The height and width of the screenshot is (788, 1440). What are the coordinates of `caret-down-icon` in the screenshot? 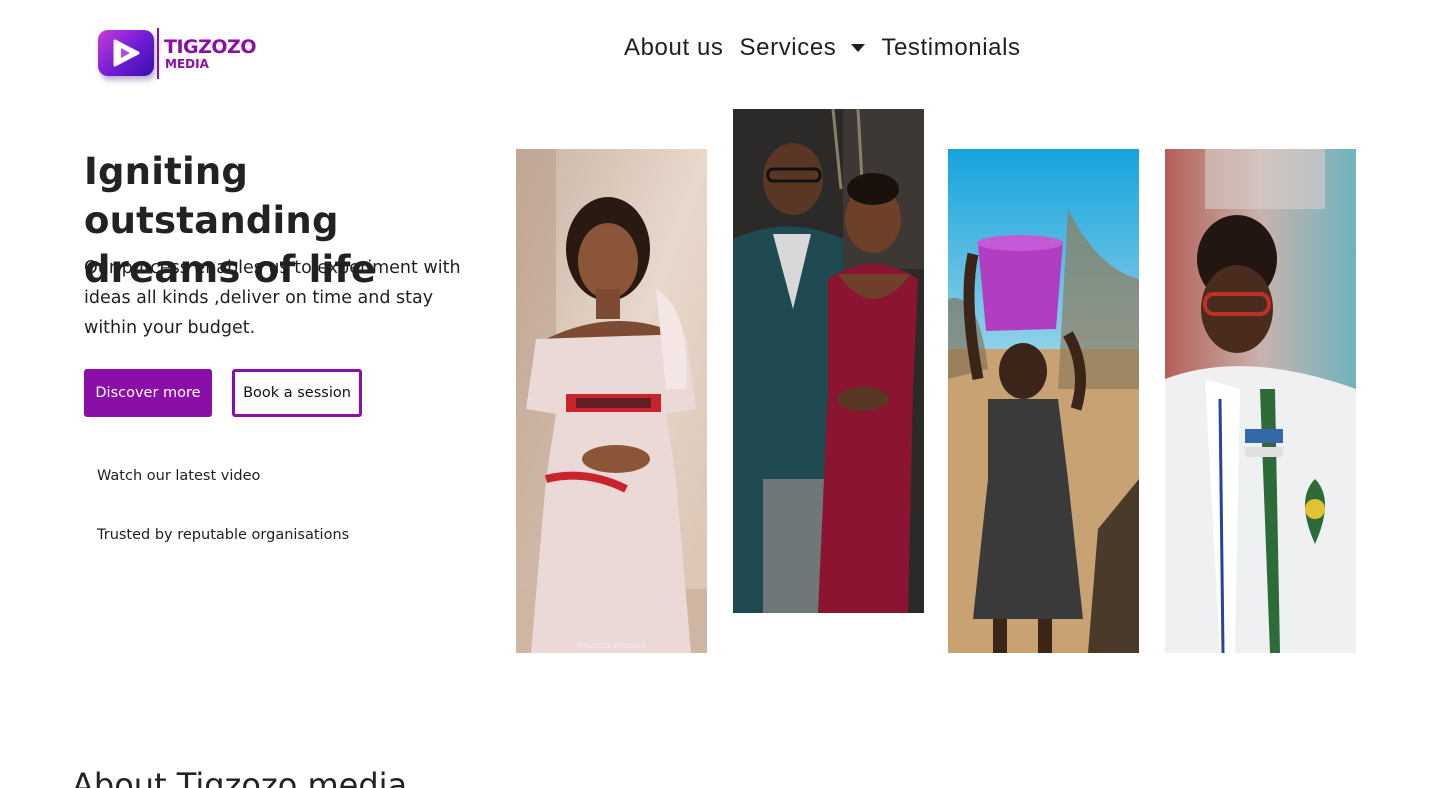 It's located at (858, 48).